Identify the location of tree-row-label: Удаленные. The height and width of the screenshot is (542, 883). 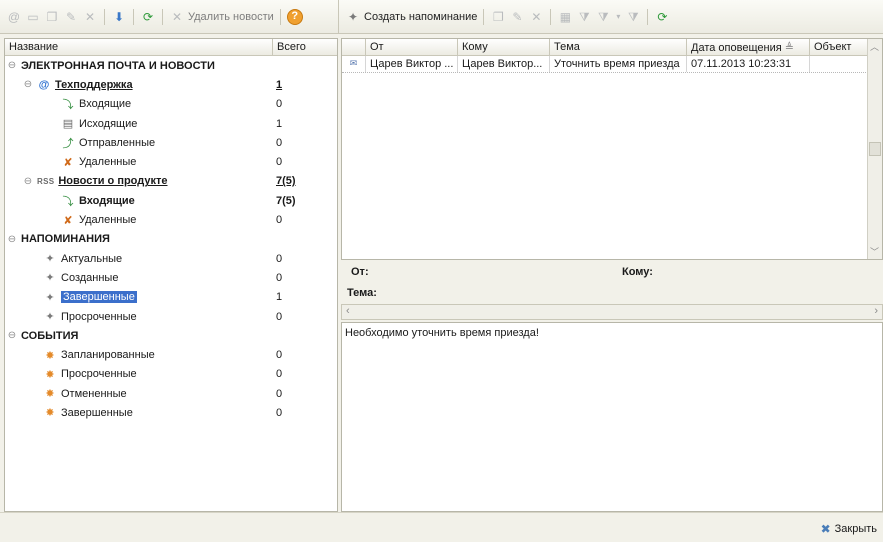
(108, 220).